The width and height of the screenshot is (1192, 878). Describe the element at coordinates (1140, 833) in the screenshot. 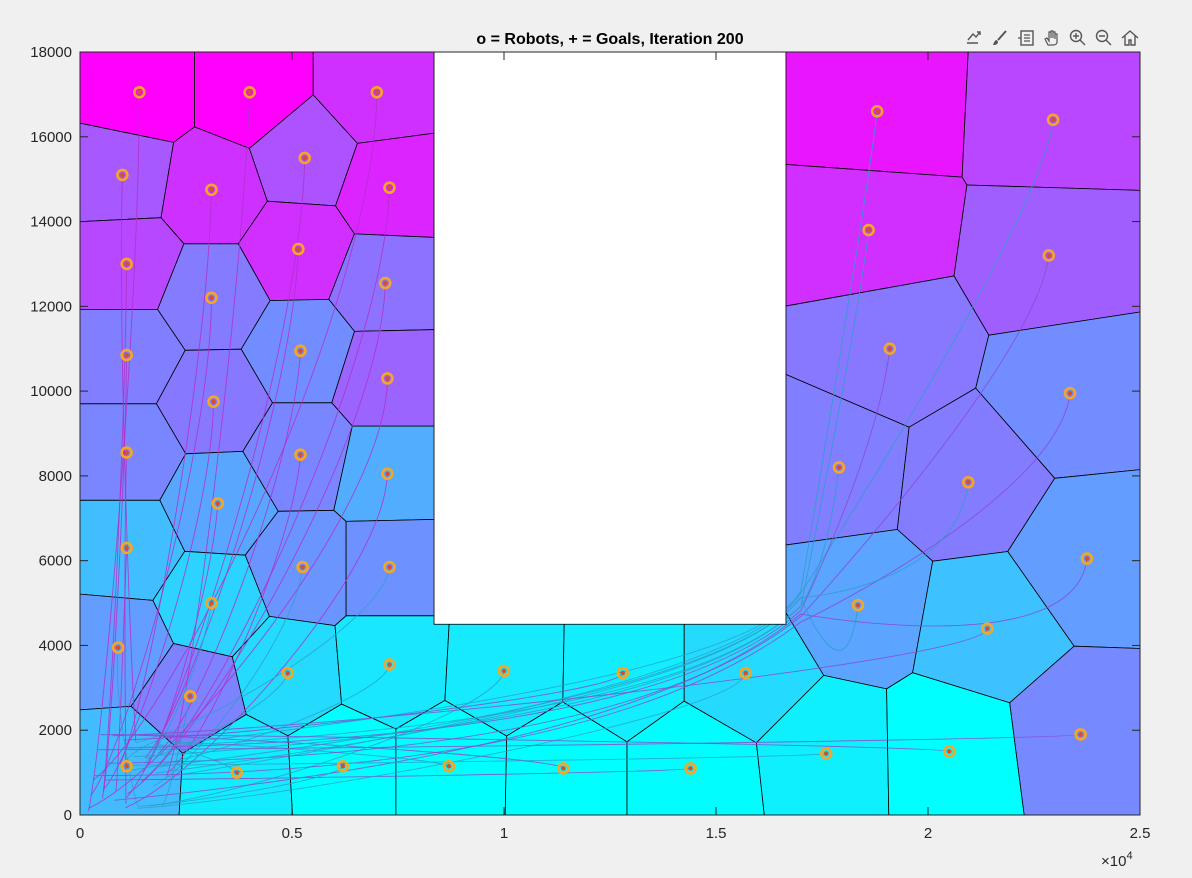

I see `x-tick-label: 2.5` at that location.